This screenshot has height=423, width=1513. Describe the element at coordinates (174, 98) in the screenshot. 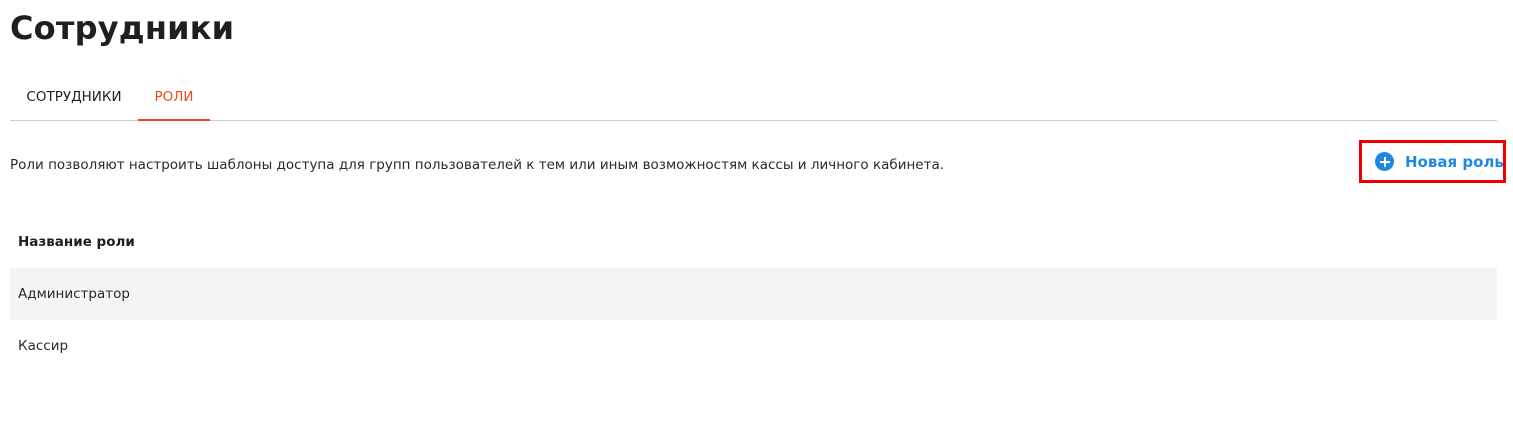

I see `tab-roles: РОЛИ` at that location.